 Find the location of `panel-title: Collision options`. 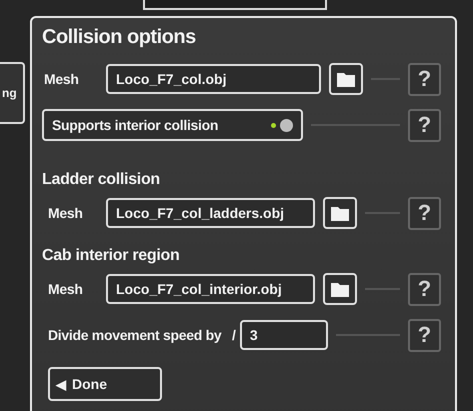

panel-title: Collision options is located at coordinates (119, 37).